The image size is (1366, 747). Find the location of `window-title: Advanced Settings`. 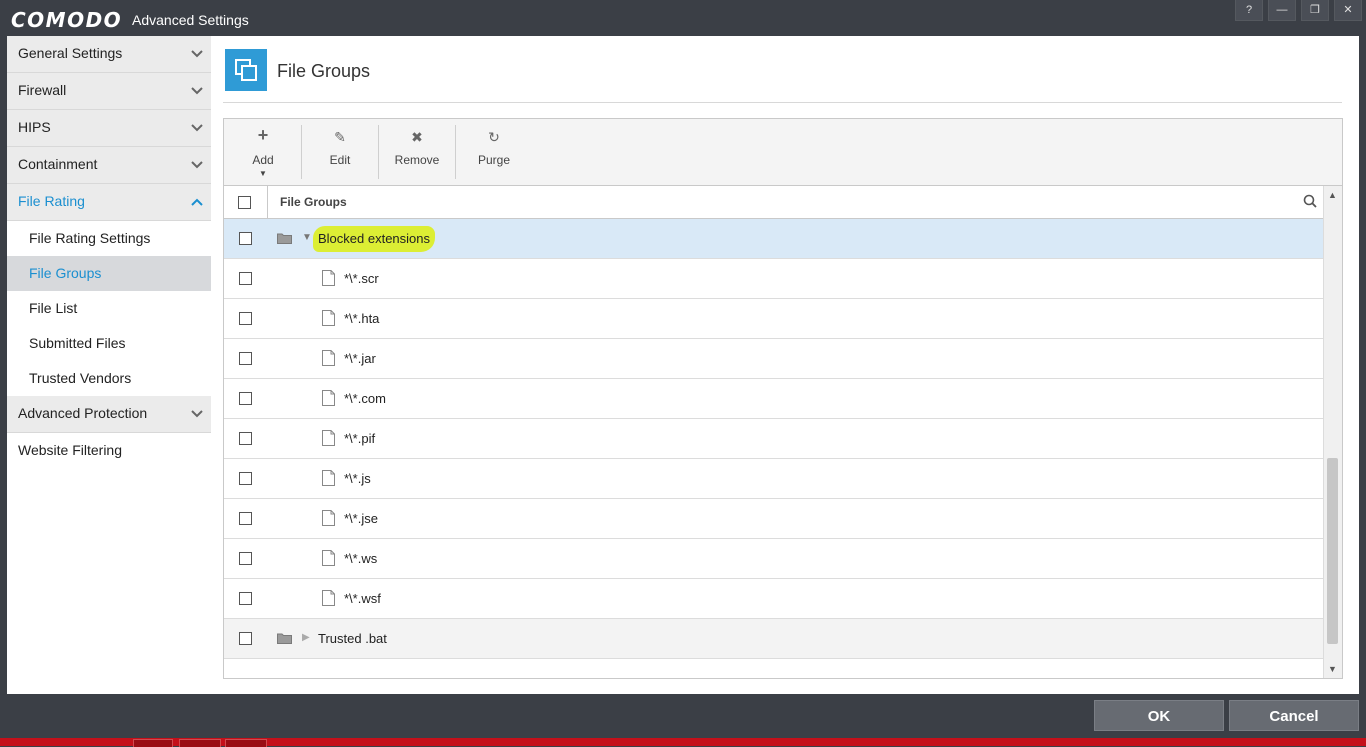

window-title: Advanced Settings is located at coordinates (190, 20).